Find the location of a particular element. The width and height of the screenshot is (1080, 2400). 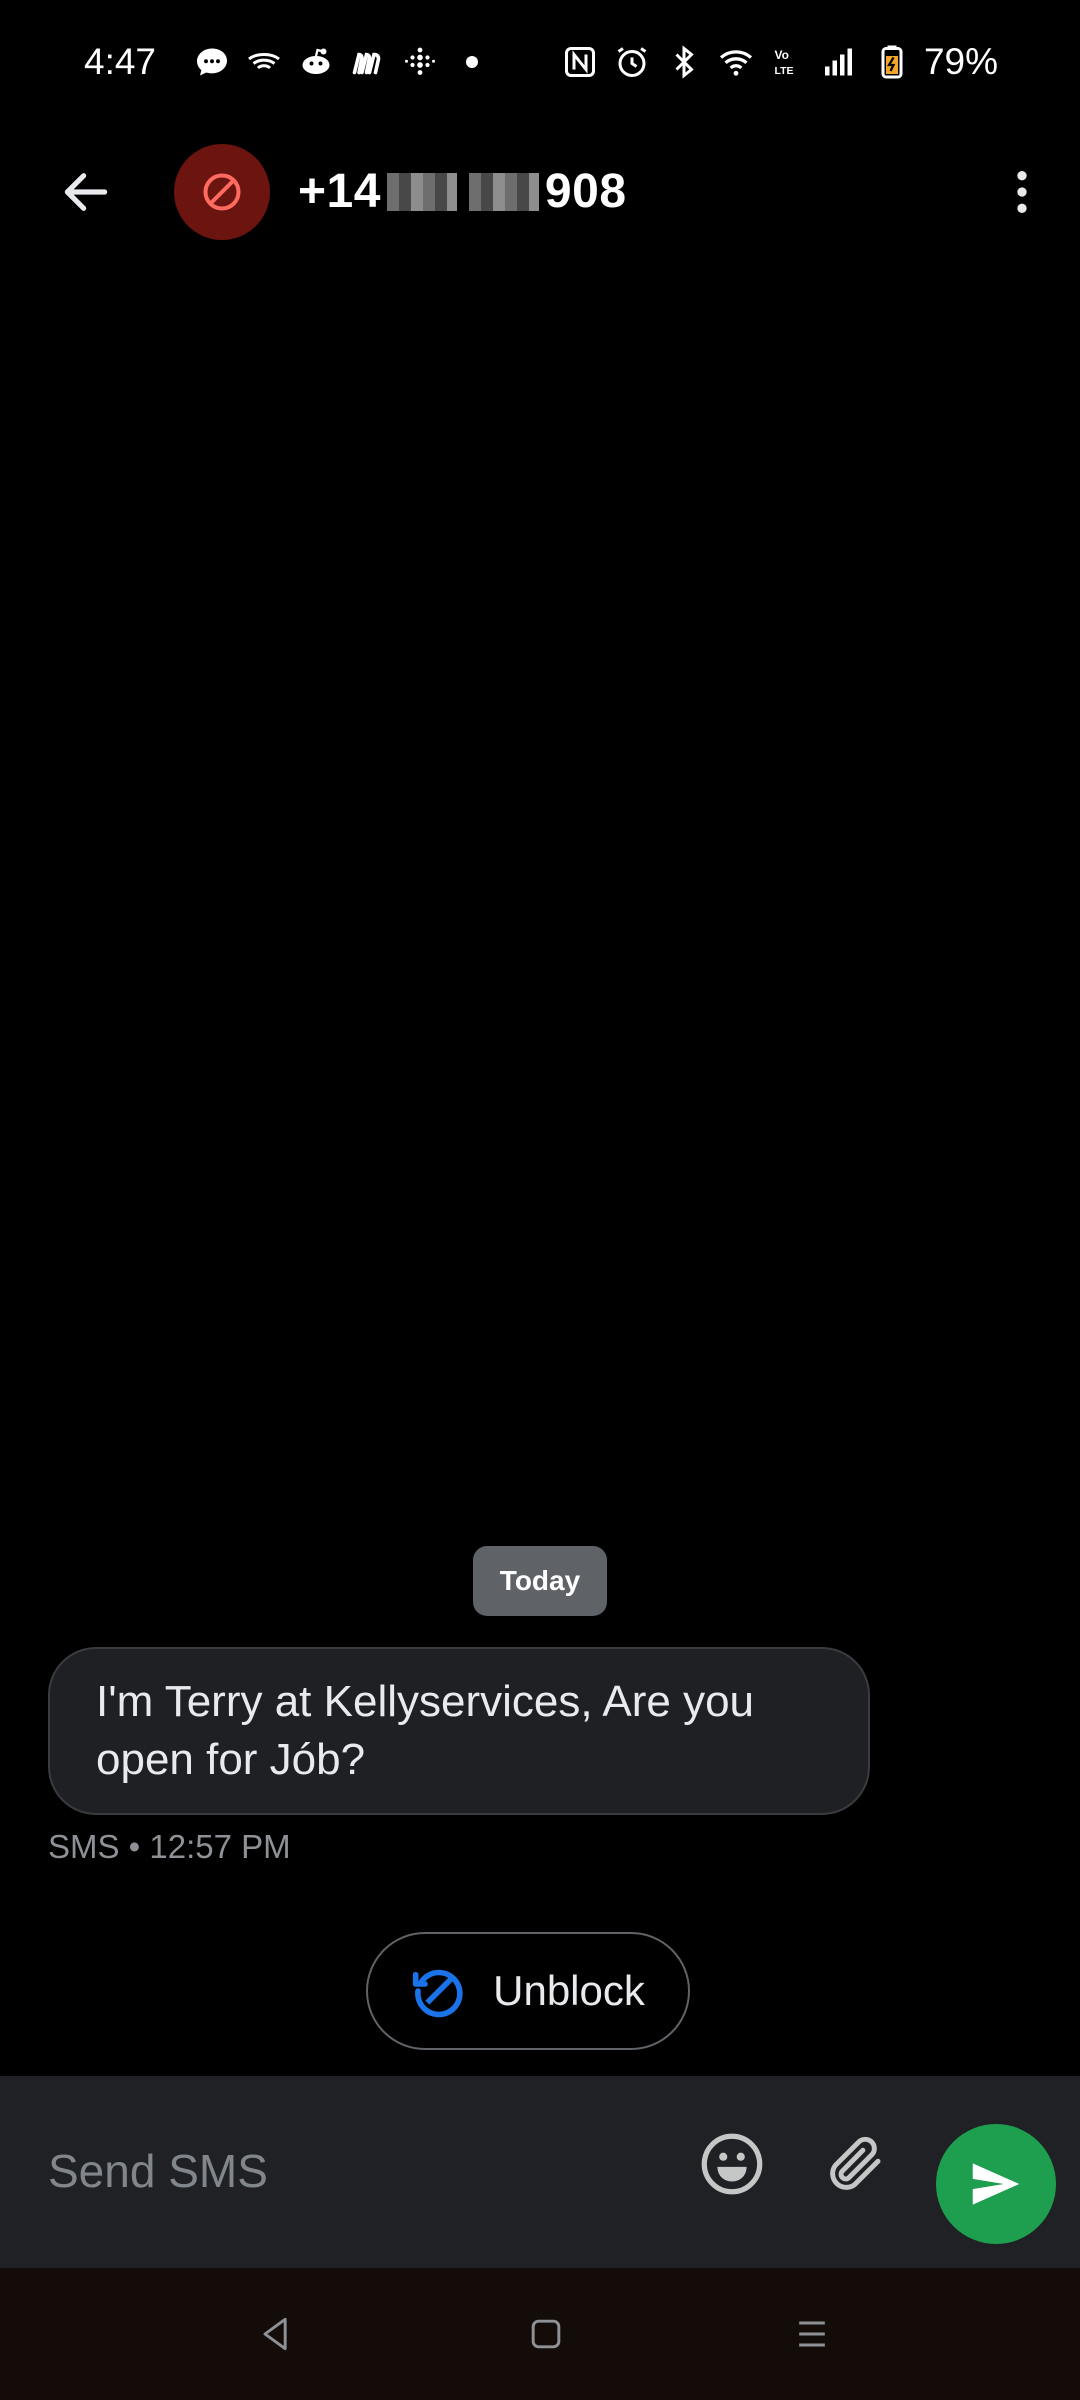

signal-icon is located at coordinates (840, 62).